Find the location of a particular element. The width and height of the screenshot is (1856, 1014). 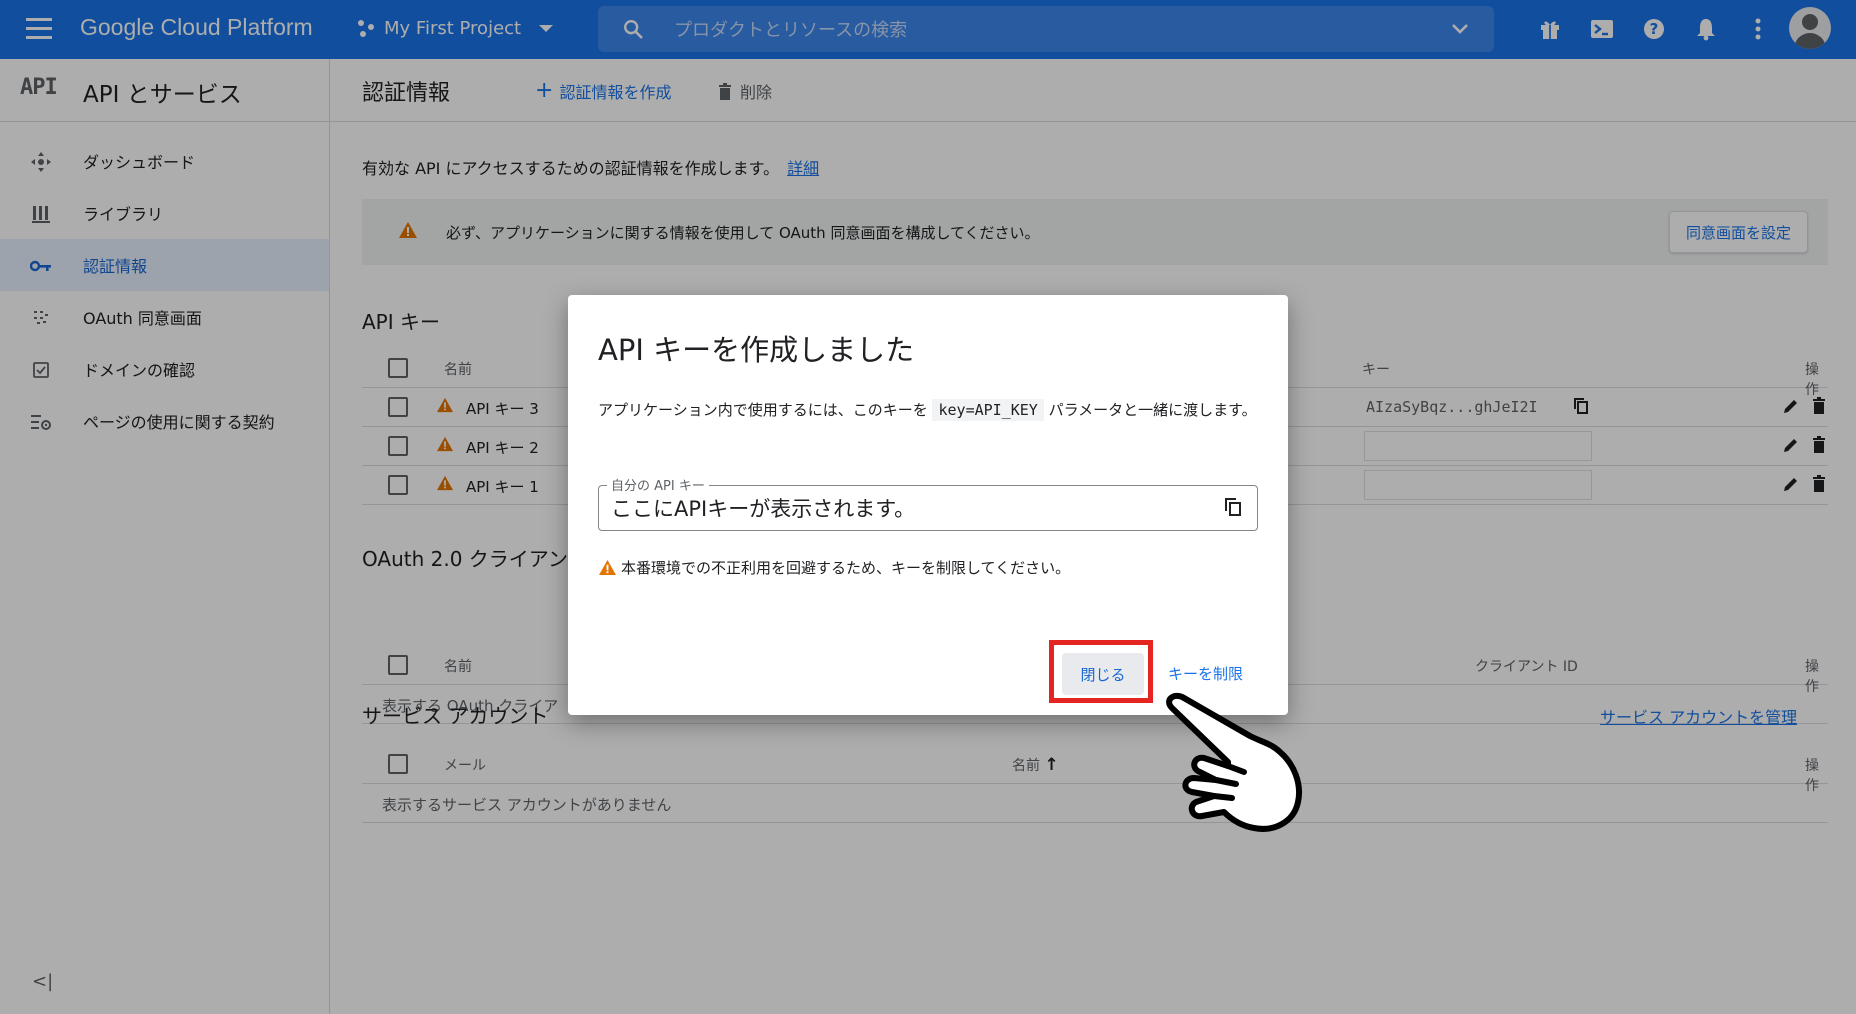

warning-icon is located at coordinates (607, 567).